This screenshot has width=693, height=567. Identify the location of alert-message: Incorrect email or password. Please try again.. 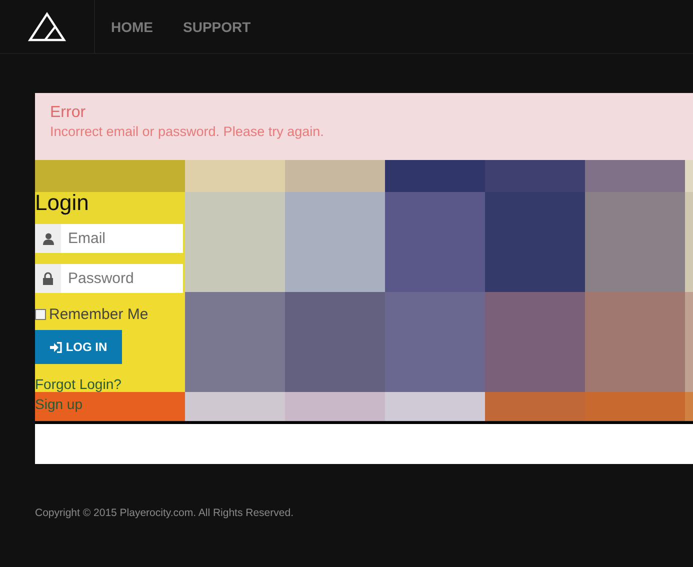
(187, 131).